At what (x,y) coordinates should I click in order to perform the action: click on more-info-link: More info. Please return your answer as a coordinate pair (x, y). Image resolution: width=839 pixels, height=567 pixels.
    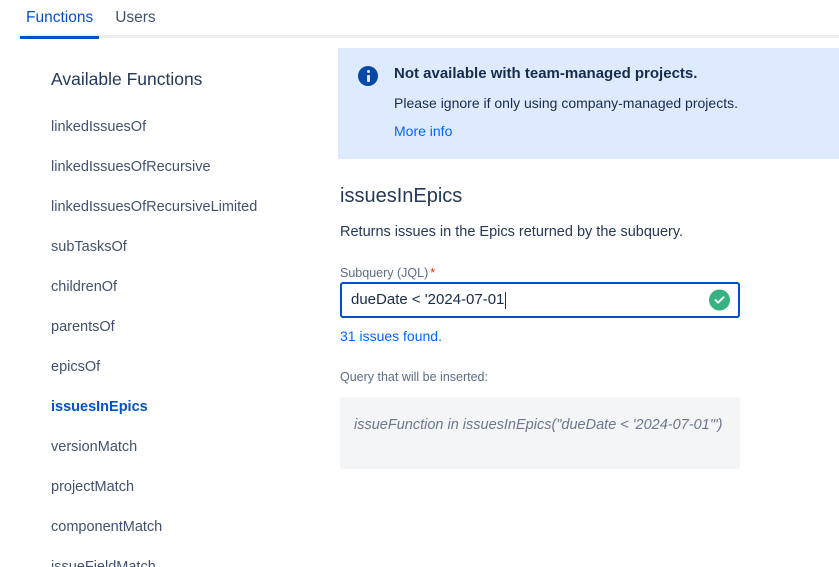
    Looking at the image, I should click on (423, 131).